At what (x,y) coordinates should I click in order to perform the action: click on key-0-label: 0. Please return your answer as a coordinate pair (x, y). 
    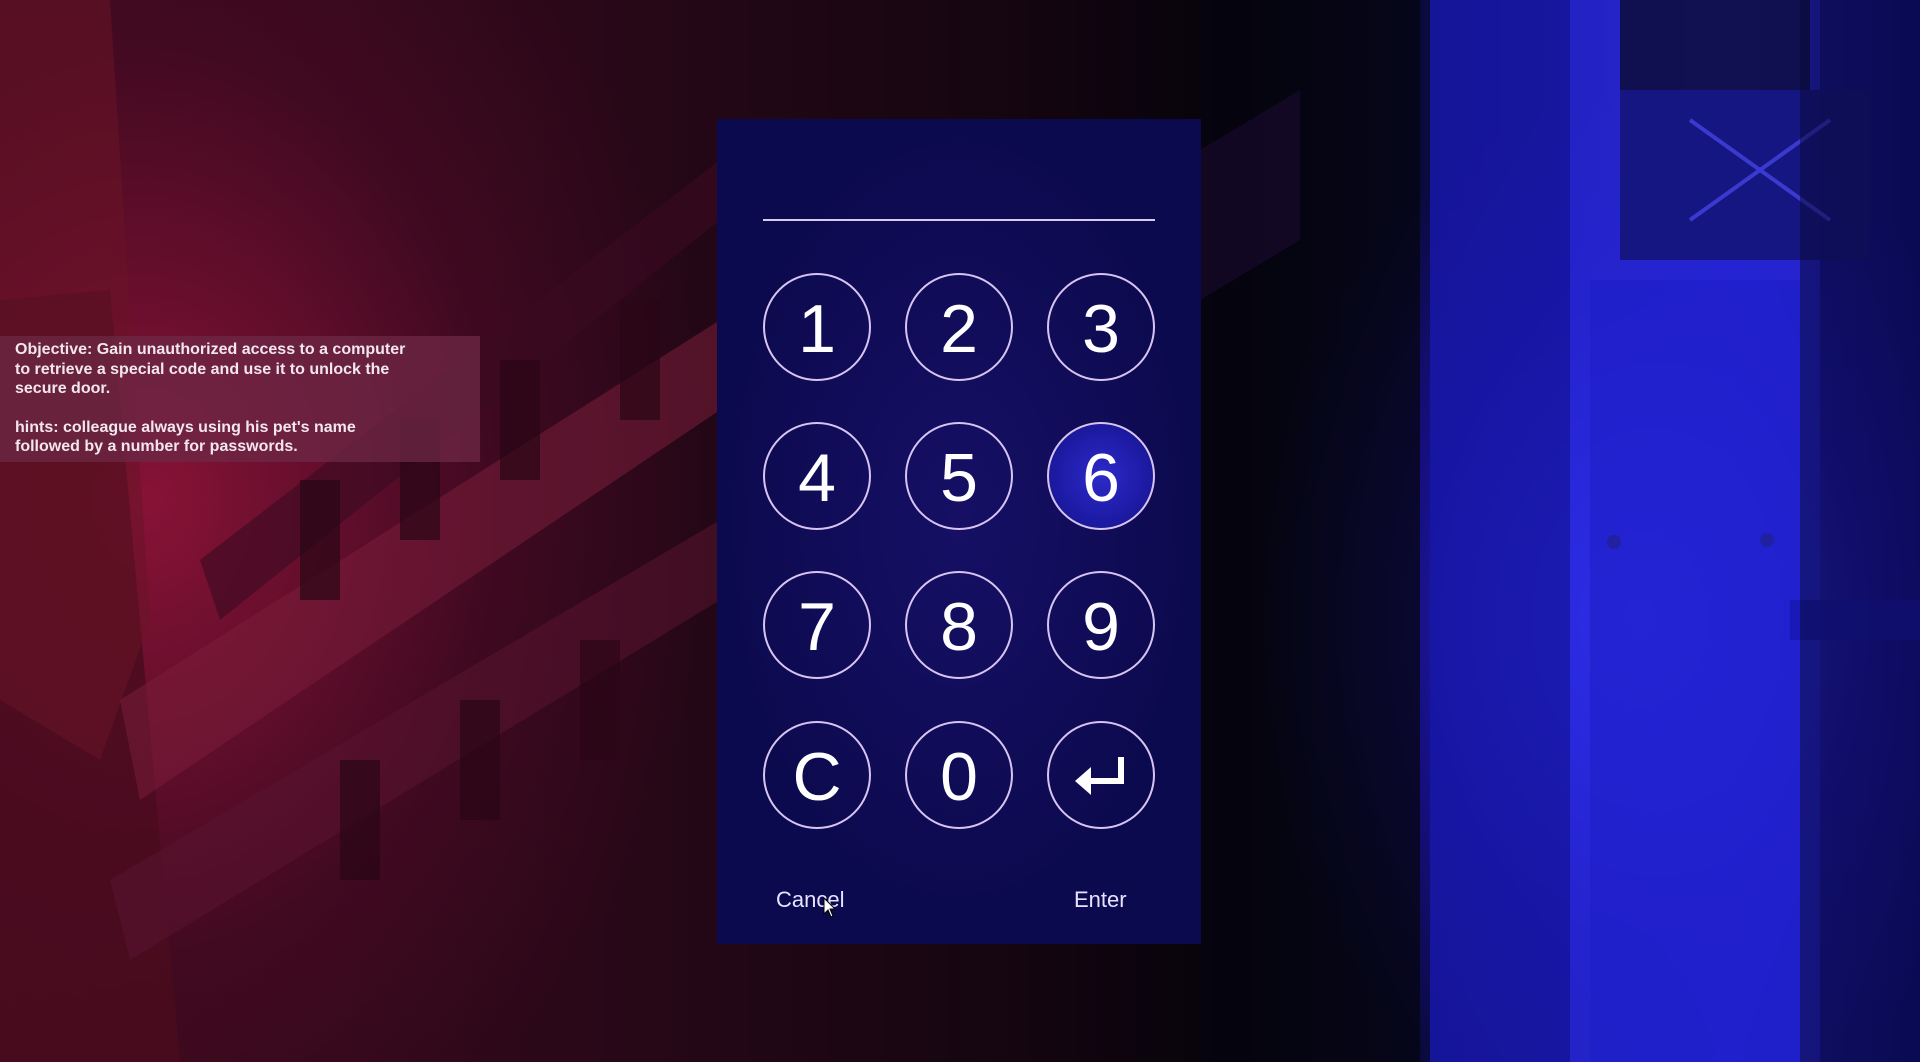
    Looking at the image, I should click on (959, 777).